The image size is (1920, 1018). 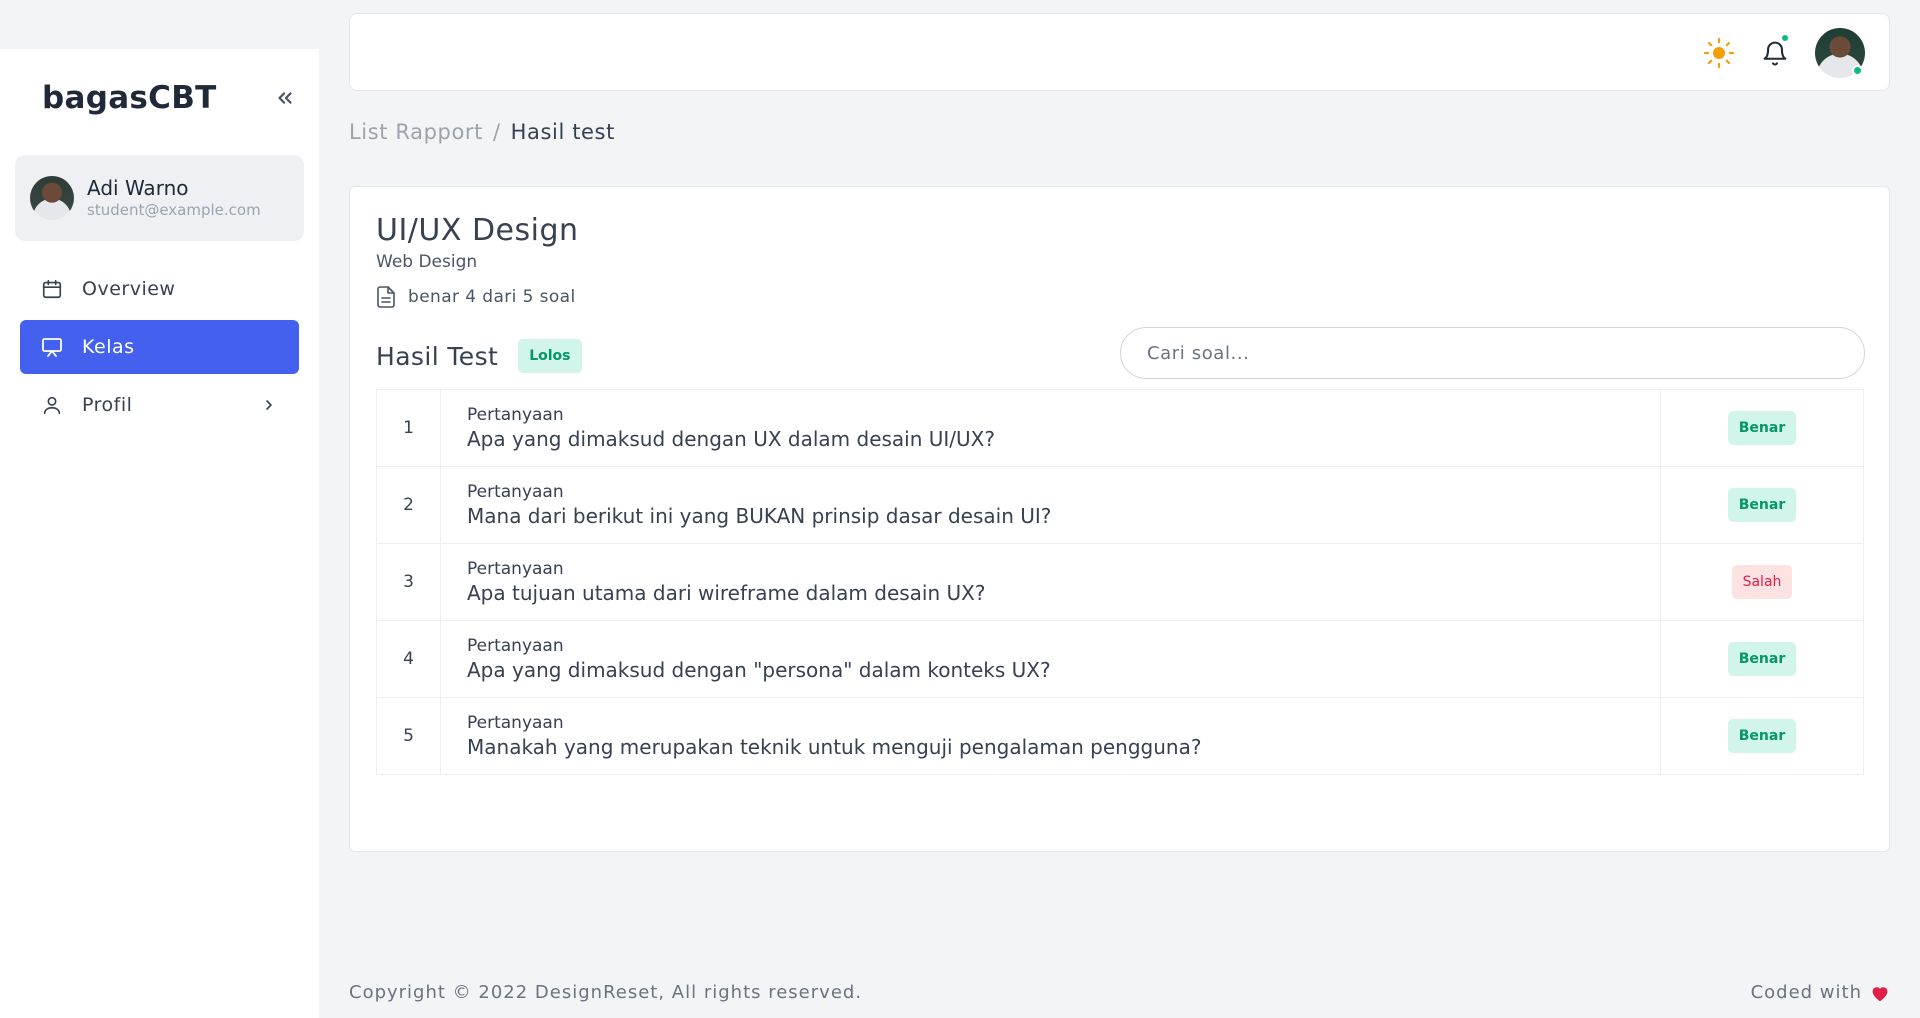 I want to click on user-name: Adi Warno, so click(x=138, y=188).